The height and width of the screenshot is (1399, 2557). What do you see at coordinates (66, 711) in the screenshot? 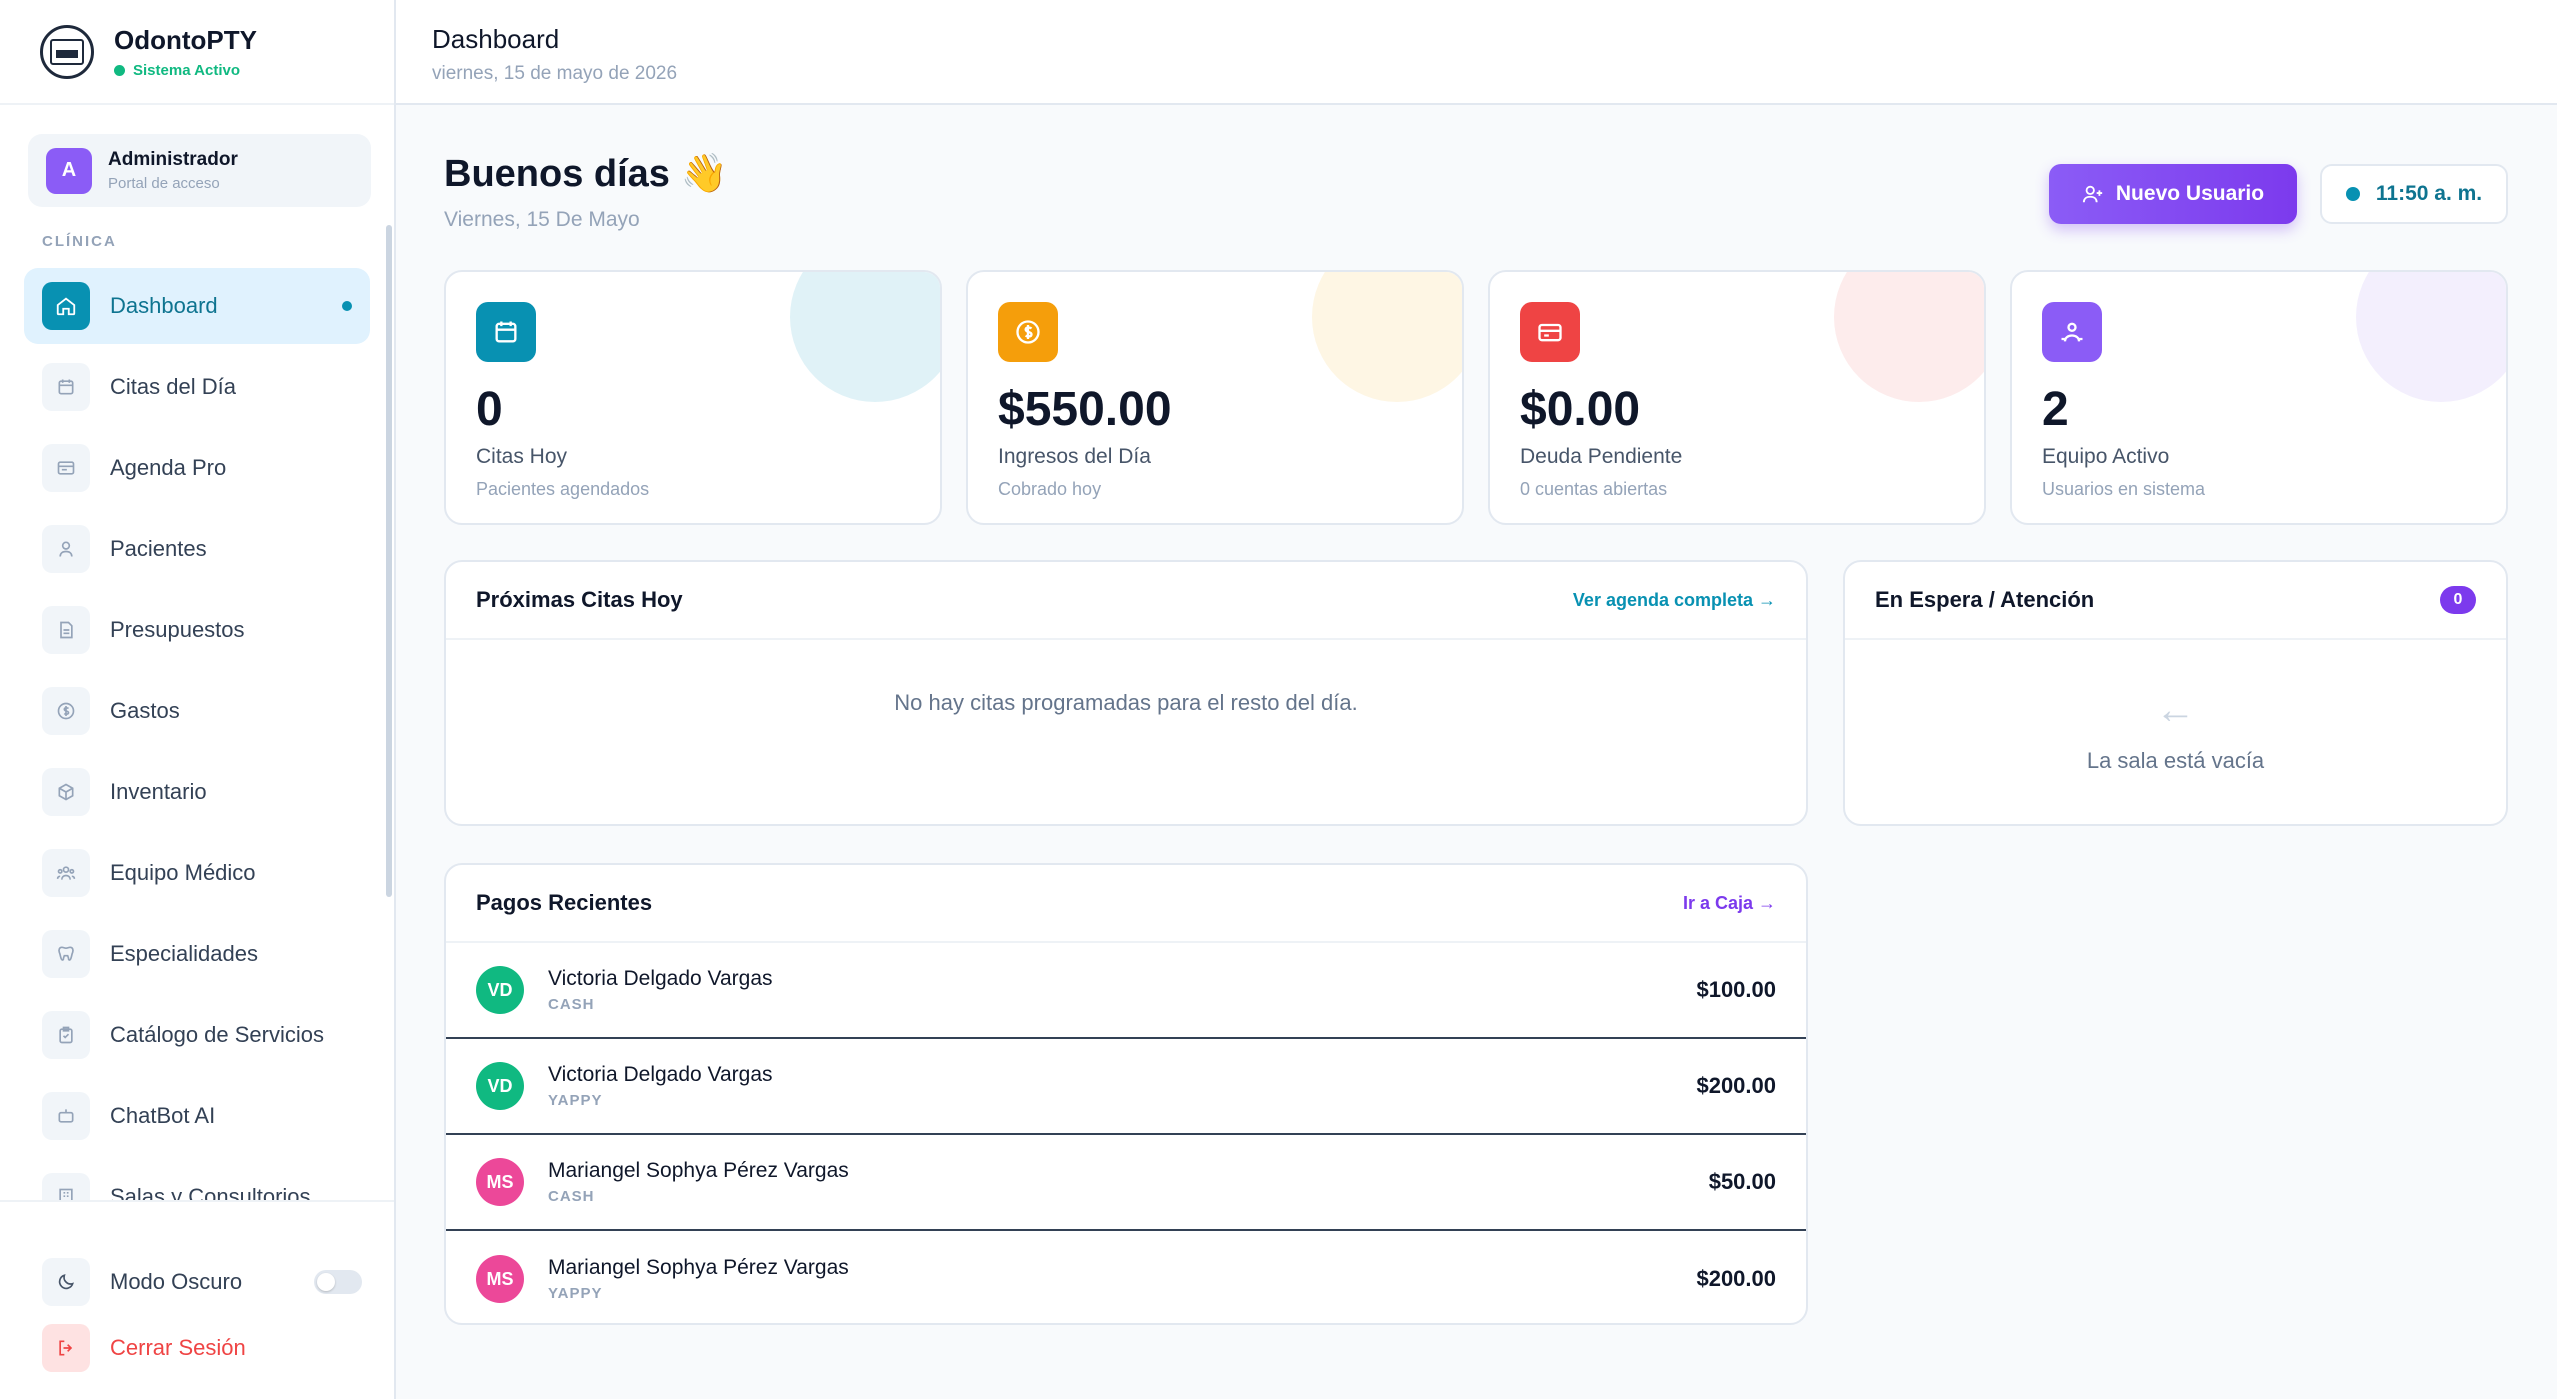
I see `dollar-icon` at bounding box center [66, 711].